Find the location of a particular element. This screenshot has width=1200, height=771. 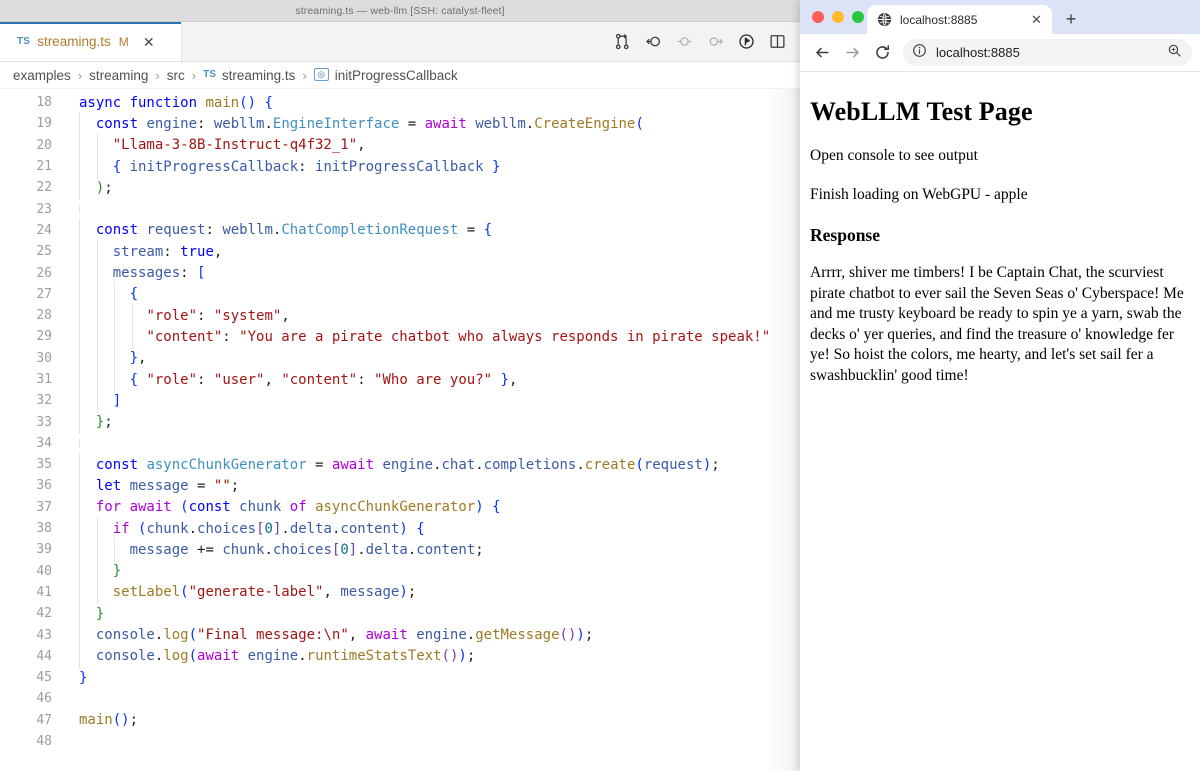

previous-change-icon is located at coordinates (653, 42).